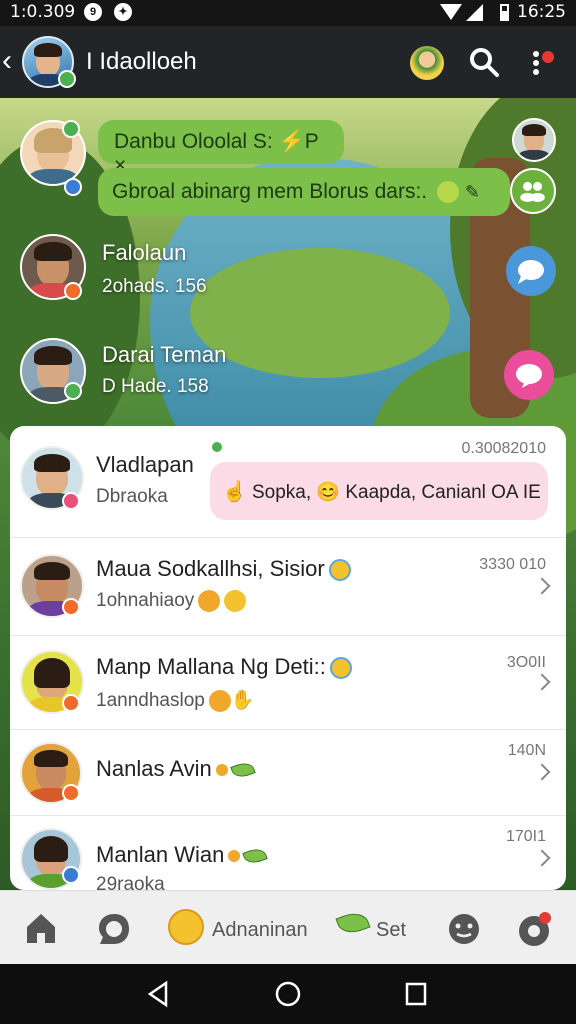 This screenshot has width=576, height=1024. What do you see at coordinates (526, 750) in the screenshot?
I see `chat-time: 140N` at bounding box center [526, 750].